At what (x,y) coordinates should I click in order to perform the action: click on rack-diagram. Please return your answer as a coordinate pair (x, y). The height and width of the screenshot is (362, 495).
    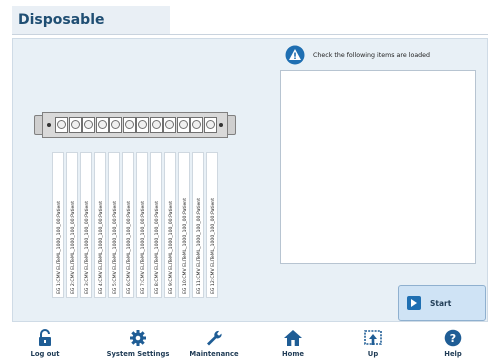
    Looking at the image, I should click on (135, 125).